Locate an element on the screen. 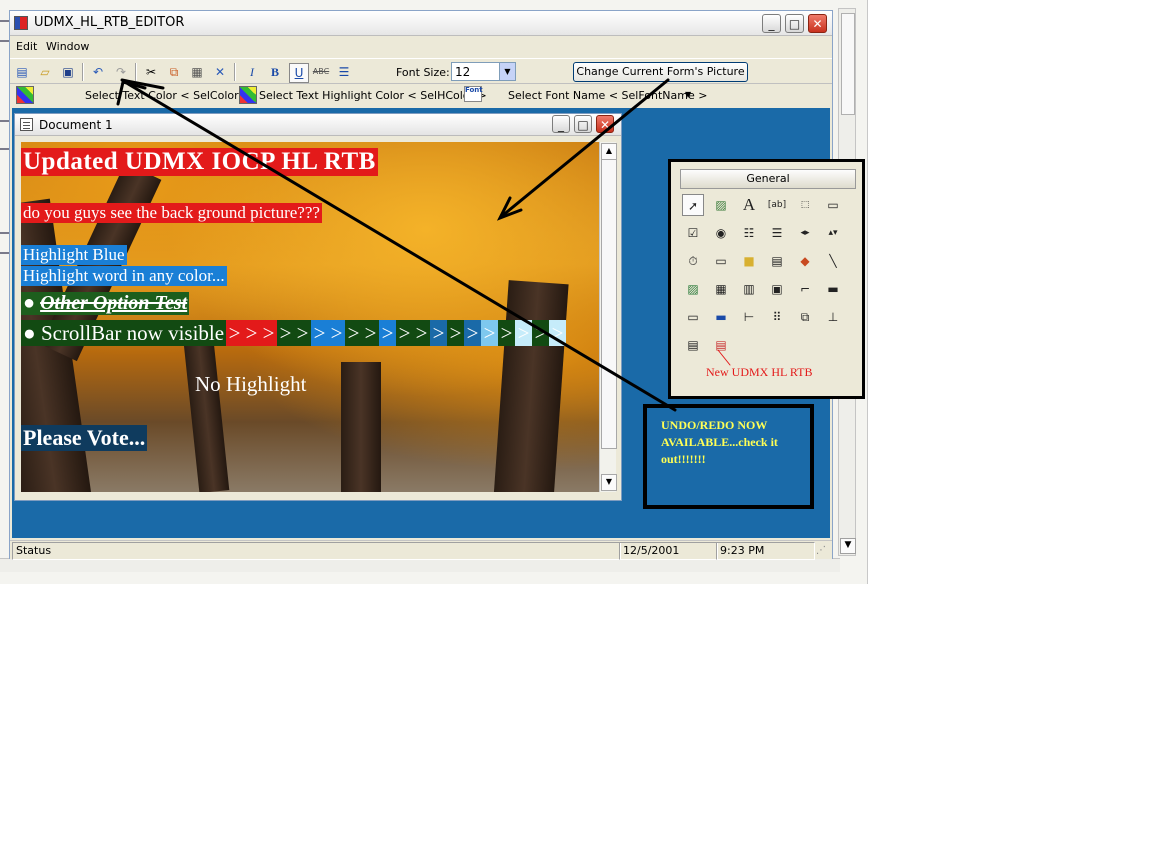  red-pointer-line is located at coordinates (724, 357).